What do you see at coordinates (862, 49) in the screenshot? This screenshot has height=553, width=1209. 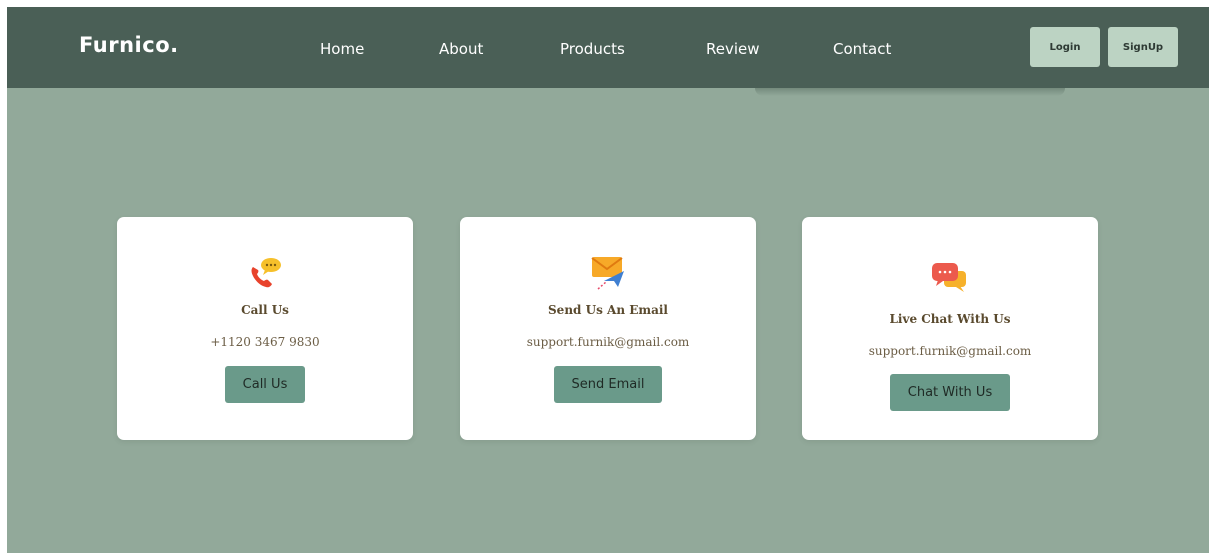 I see `nav-link-contact: Contact` at bounding box center [862, 49].